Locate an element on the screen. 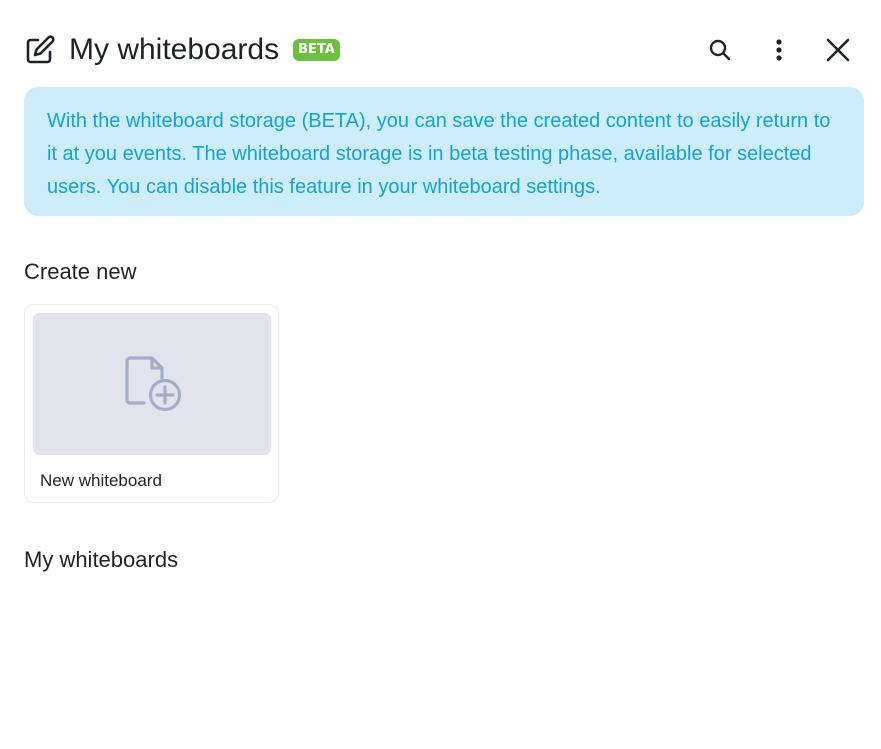 The height and width of the screenshot is (749, 881). panel-header: My whiteboards BETA is located at coordinates (441, 50).